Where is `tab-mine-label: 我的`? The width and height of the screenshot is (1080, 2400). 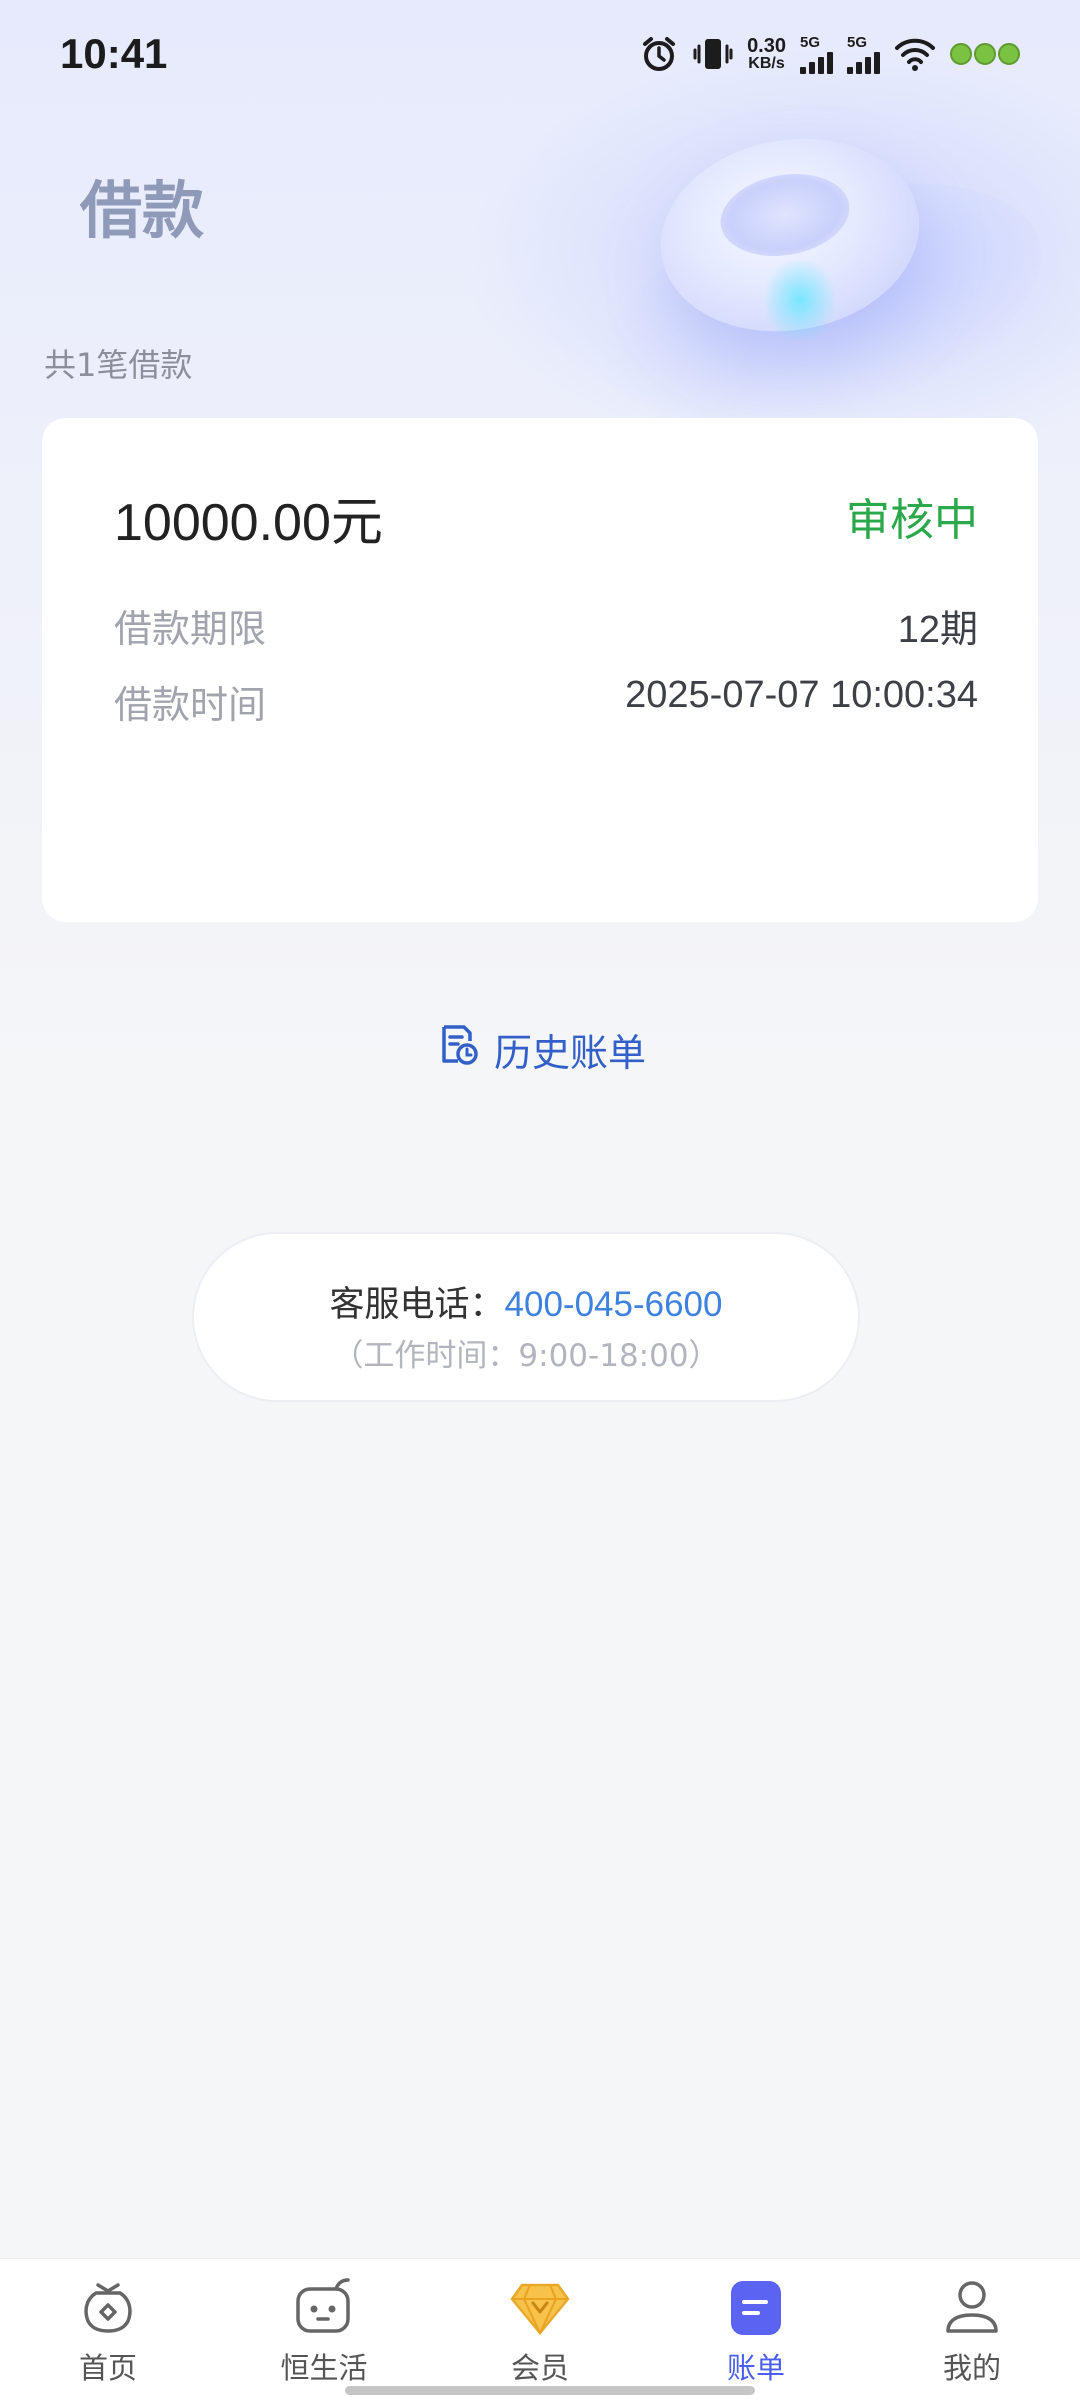 tab-mine-label: 我的 is located at coordinates (971, 2368).